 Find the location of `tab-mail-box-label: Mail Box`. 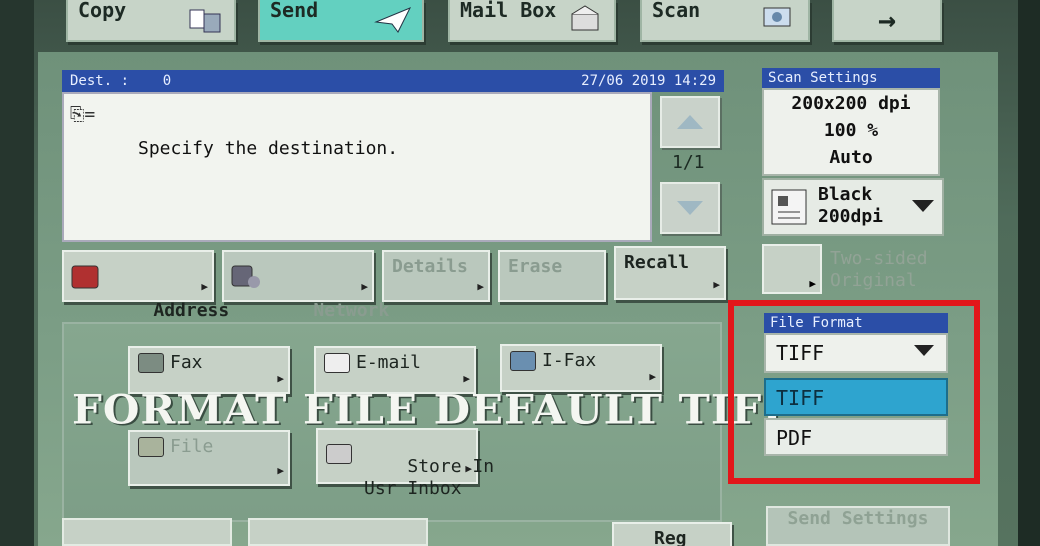

tab-mail-box-label: Mail Box is located at coordinates (508, 11).